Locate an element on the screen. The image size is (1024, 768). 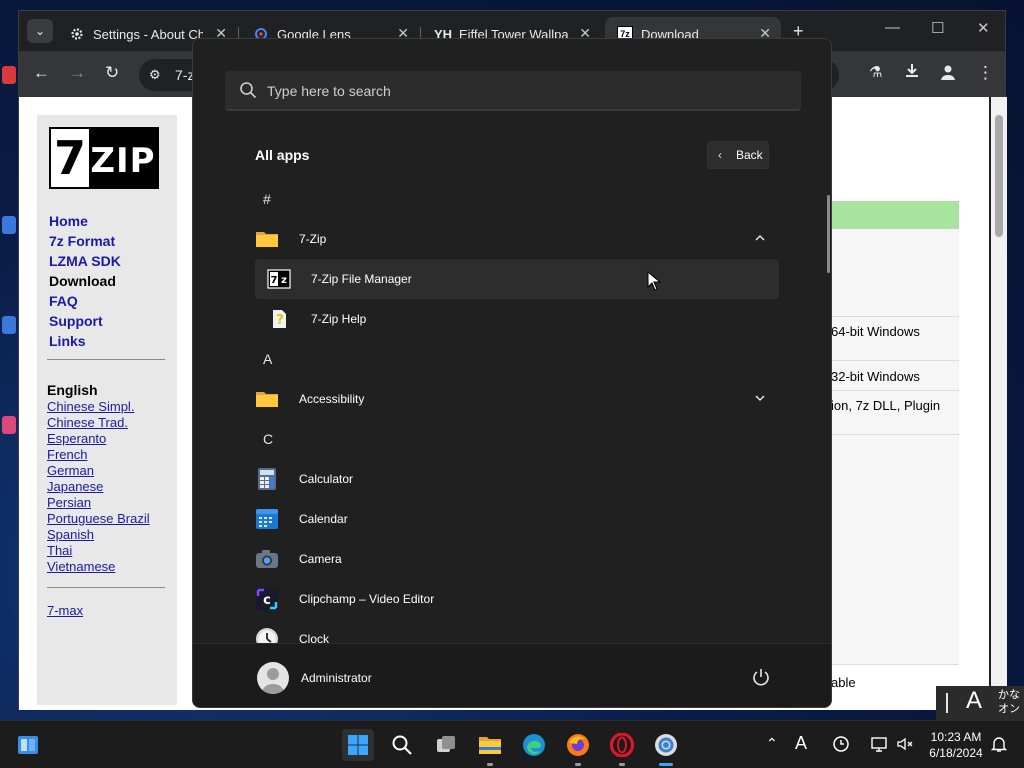
notifications-icon is located at coordinates (999, 746).